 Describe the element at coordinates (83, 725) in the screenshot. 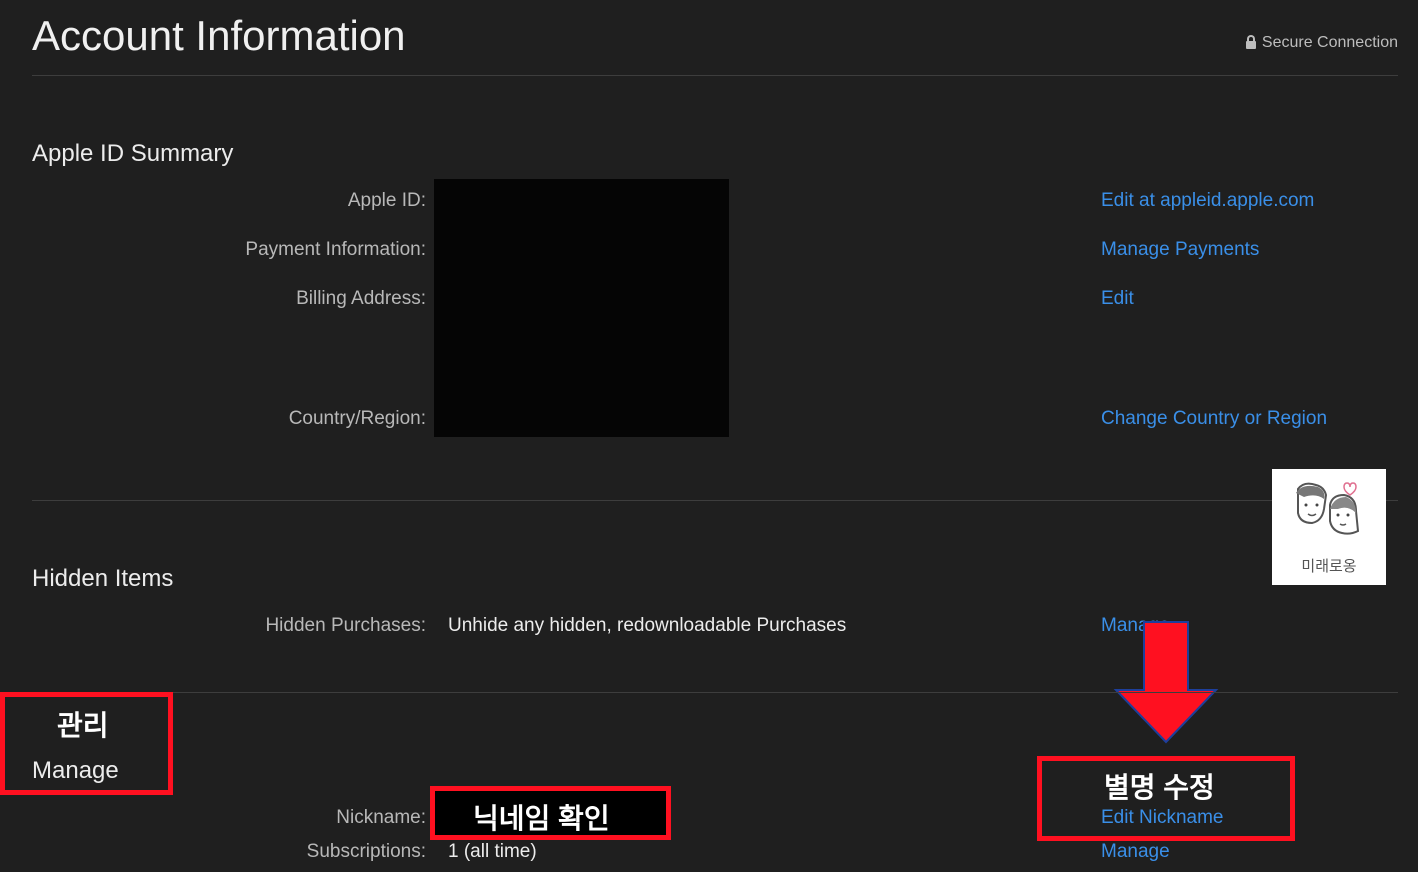

I see `manage-korean-annotation: 관리` at that location.